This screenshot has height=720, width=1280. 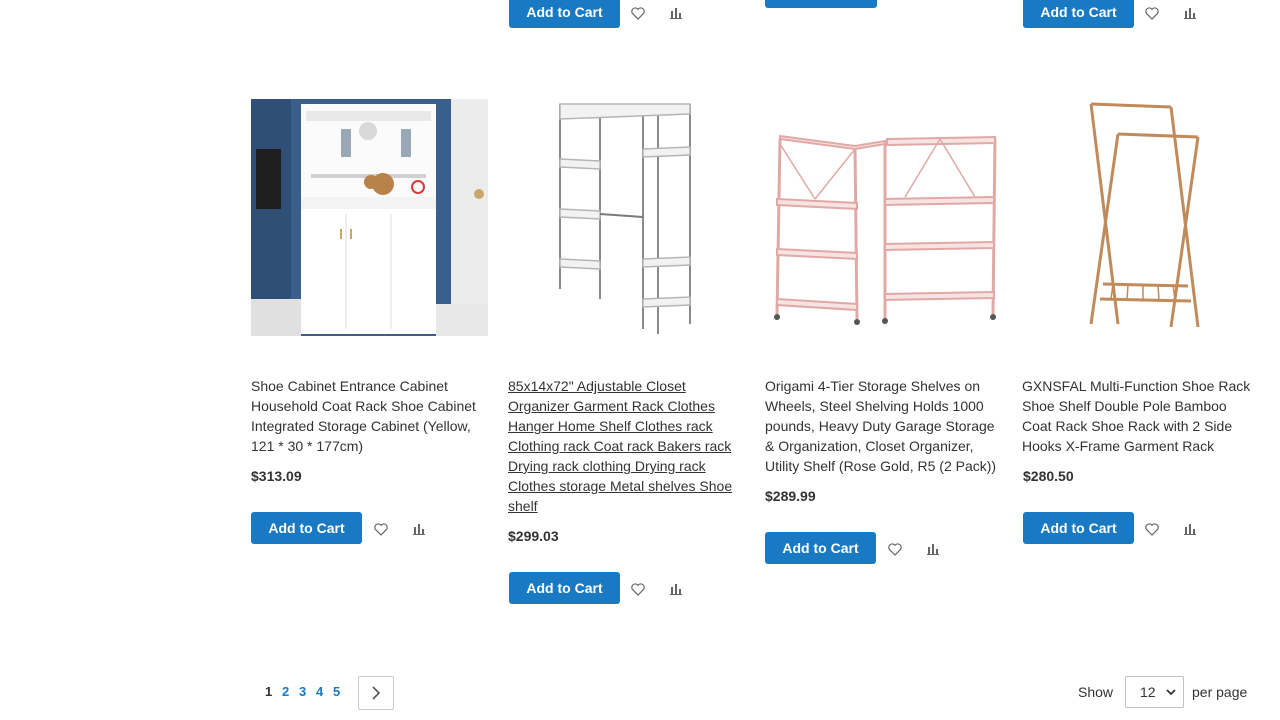 What do you see at coordinates (1096, 692) in the screenshot?
I see `limiter-show-label: Show` at bounding box center [1096, 692].